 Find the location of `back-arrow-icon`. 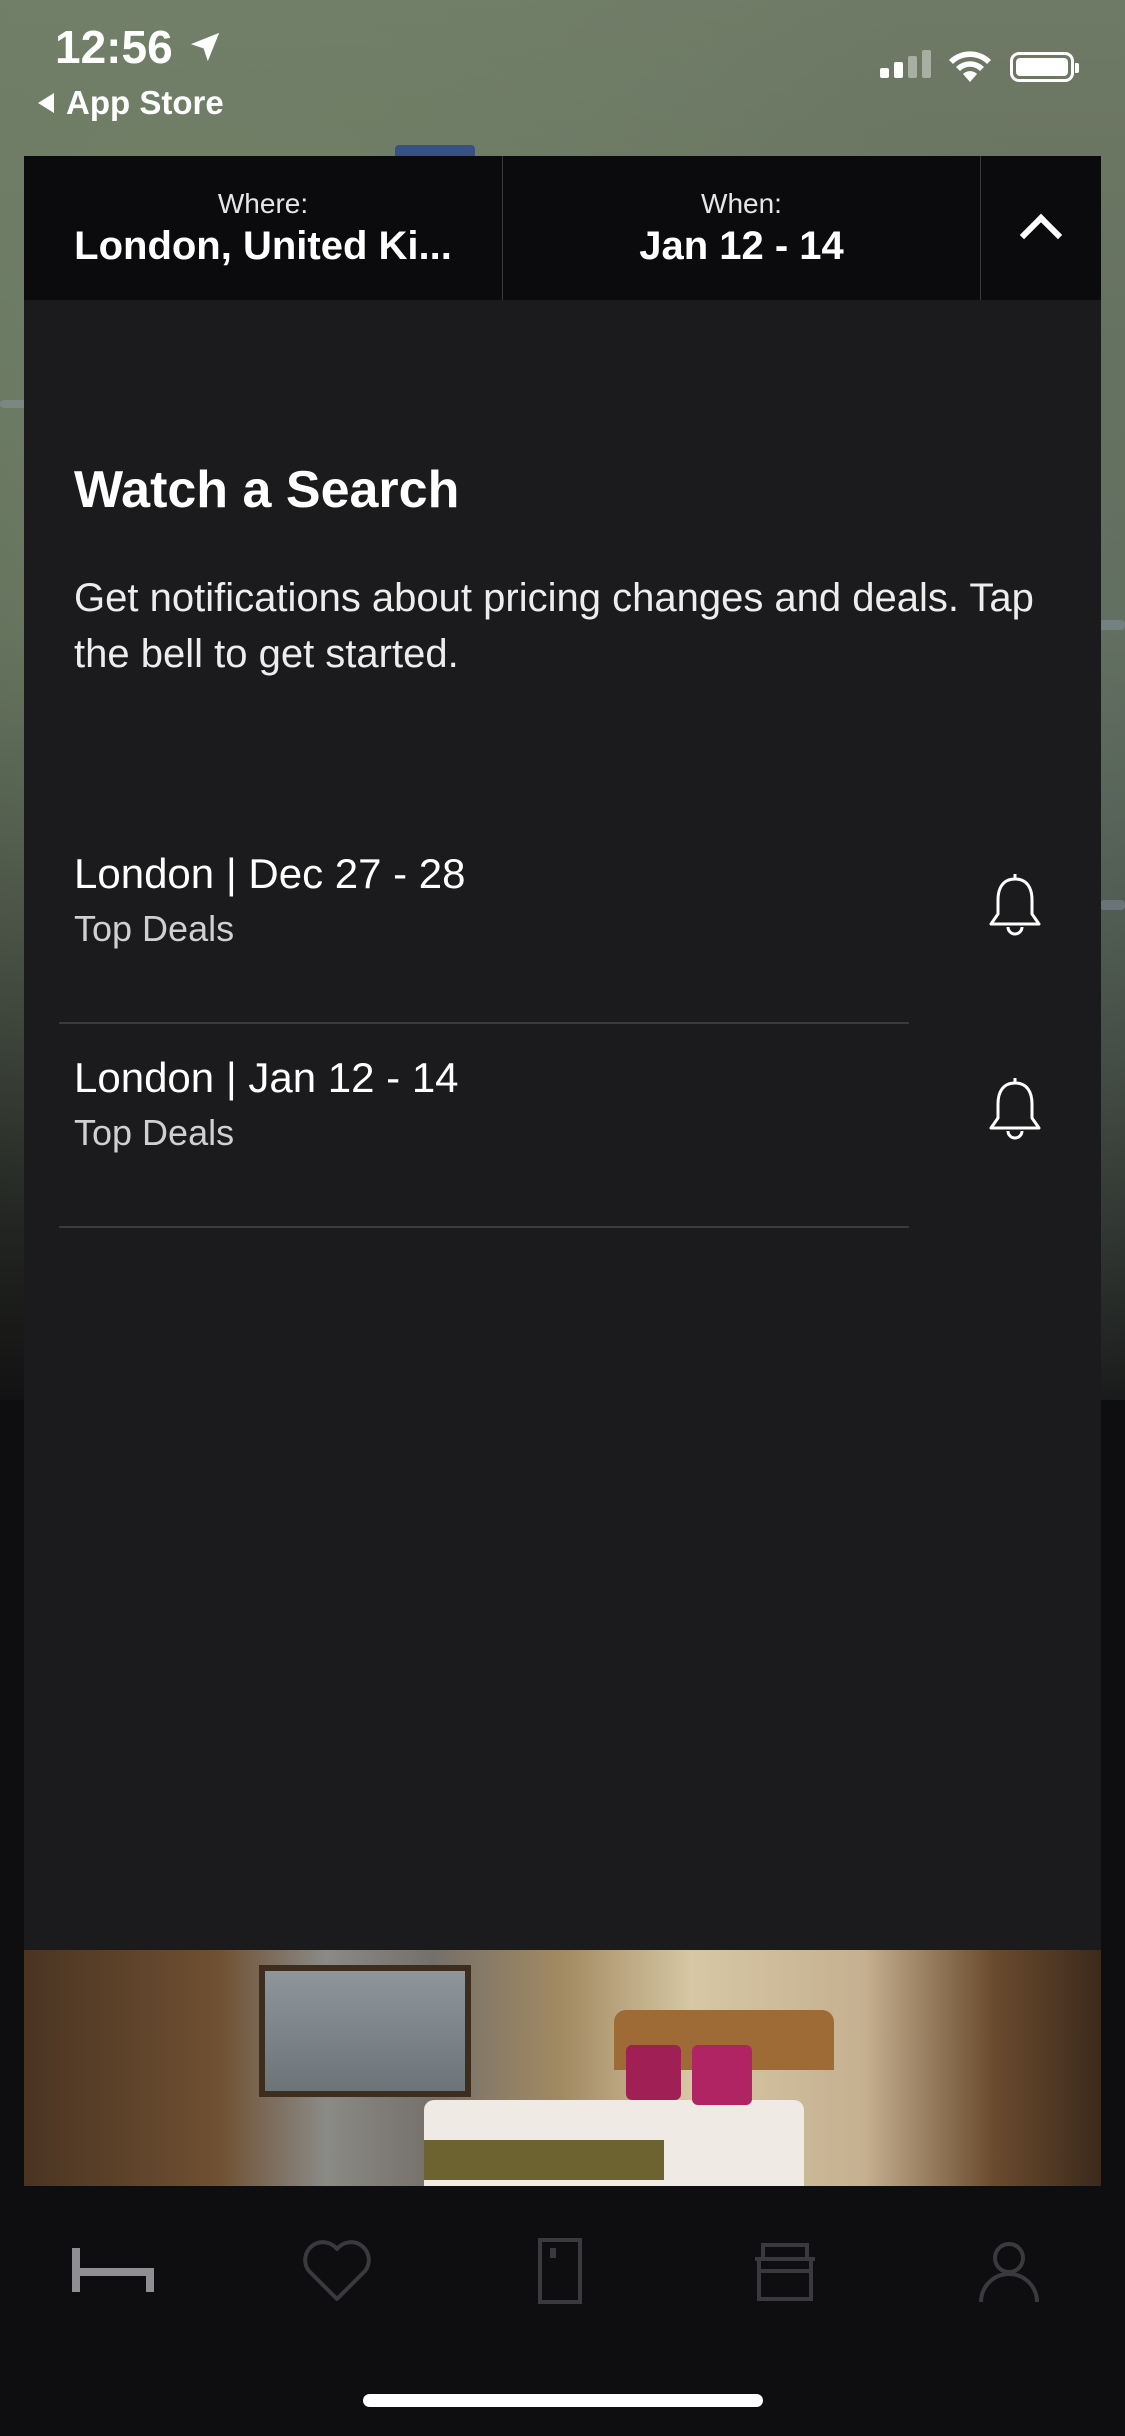

back-arrow-icon is located at coordinates (46, 103).